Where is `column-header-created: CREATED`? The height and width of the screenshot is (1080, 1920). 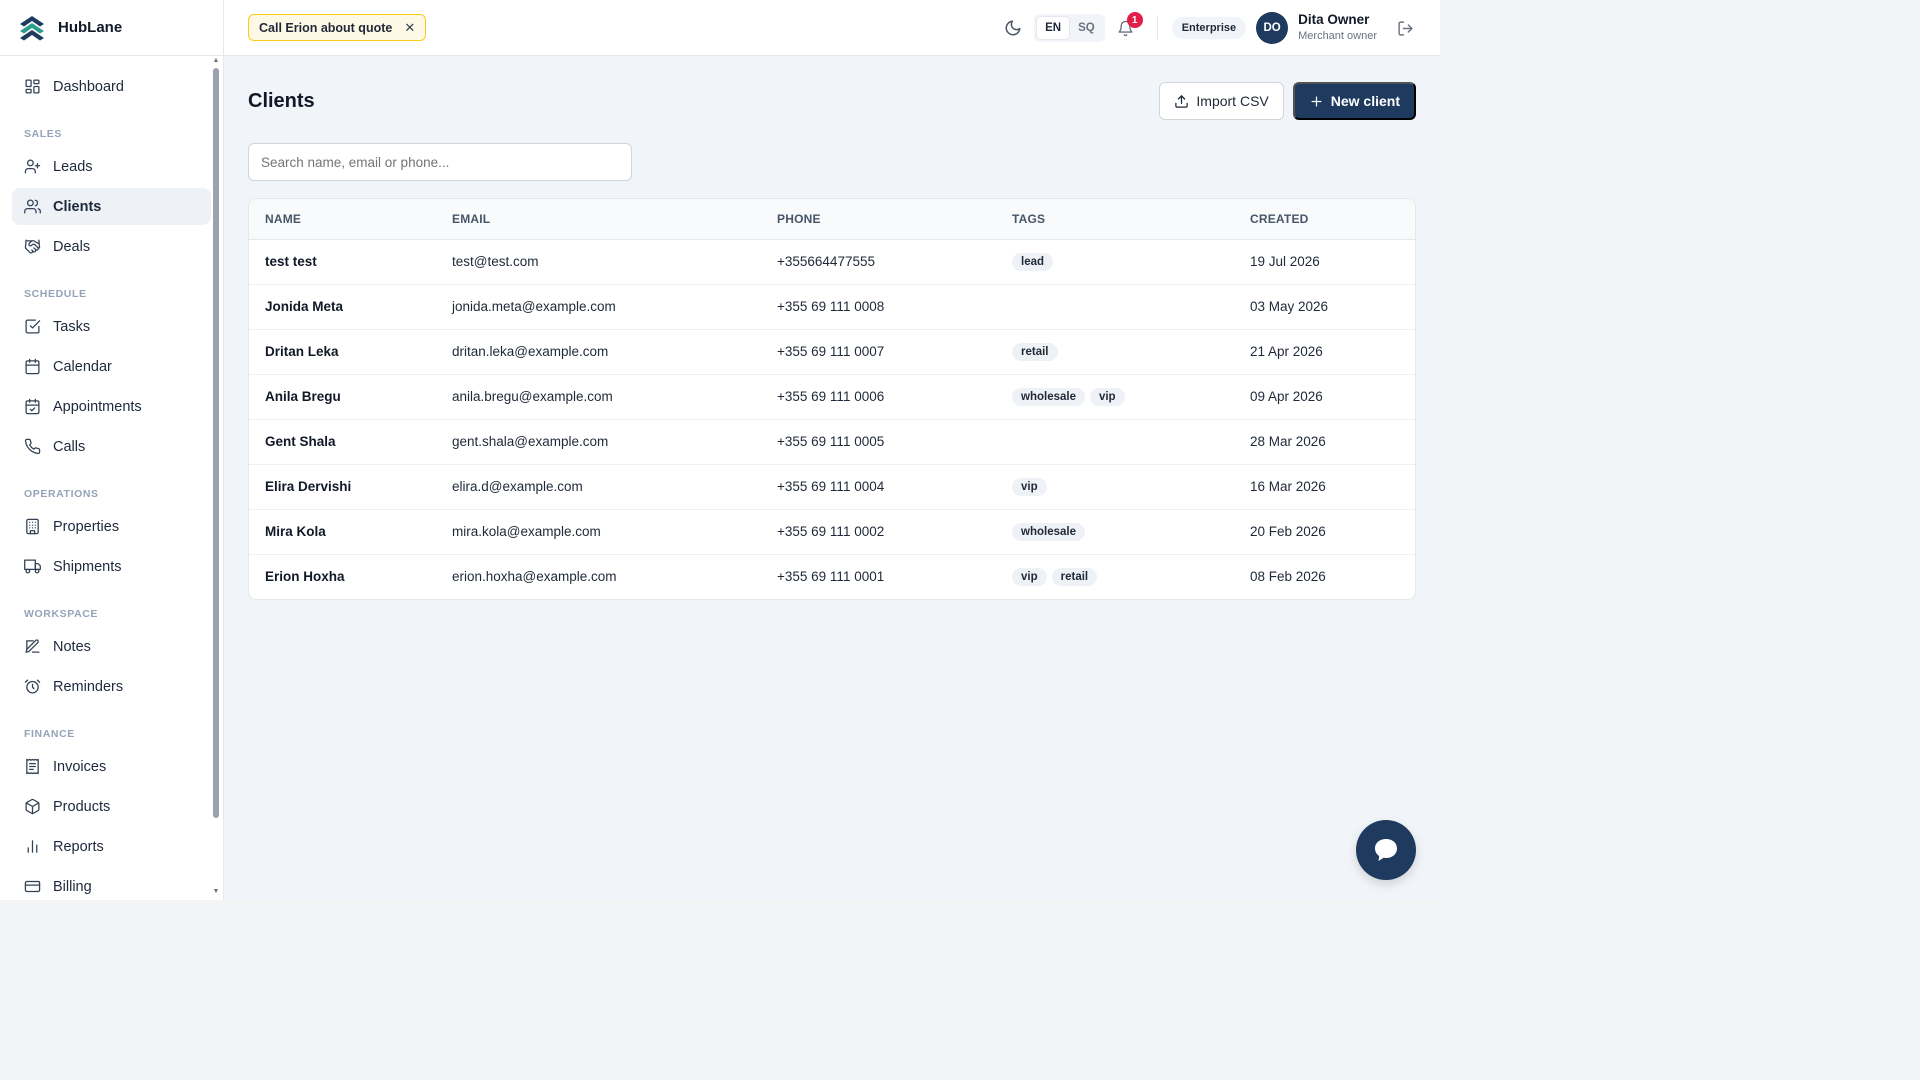
column-header-created: CREATED is located at coordinates (1324, 219).